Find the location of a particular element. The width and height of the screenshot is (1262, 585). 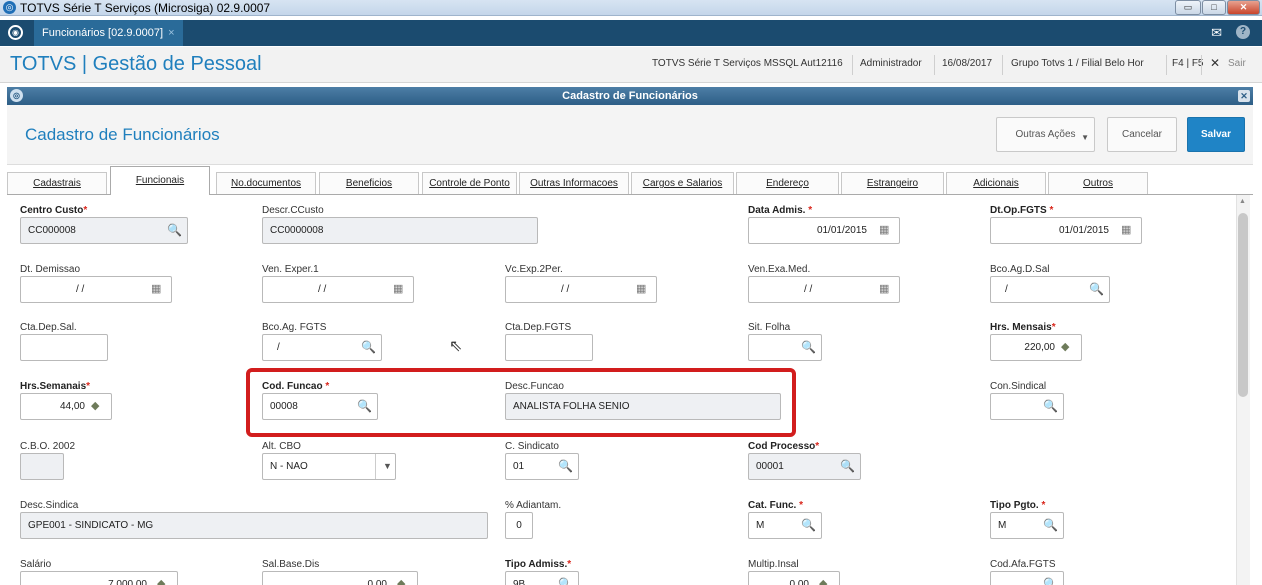

other-actions-button: Outras Ações ▼ is located at coordinates (1045, 134).